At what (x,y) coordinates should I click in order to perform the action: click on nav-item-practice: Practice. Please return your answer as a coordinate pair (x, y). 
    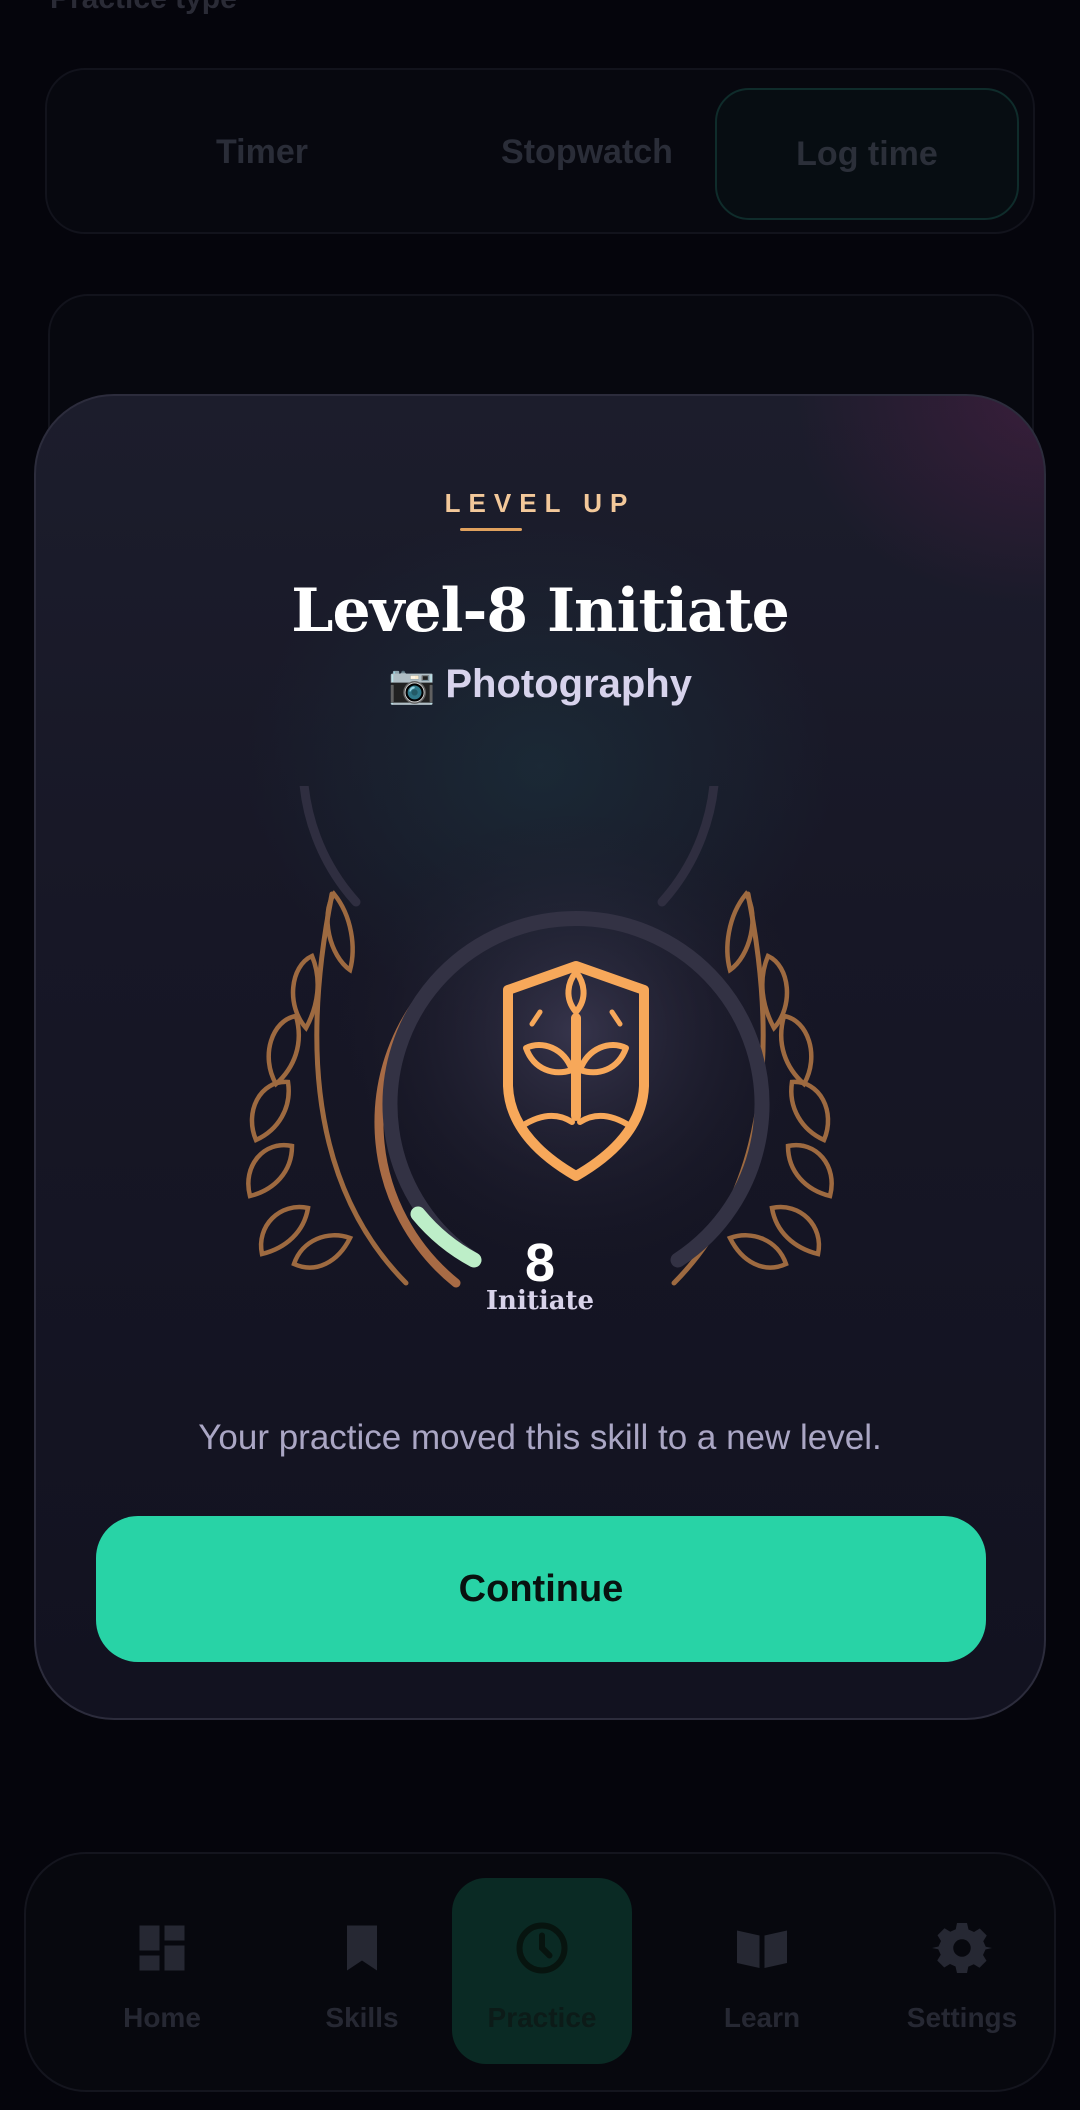
    Looking at the image, I should click on (542, 1971).